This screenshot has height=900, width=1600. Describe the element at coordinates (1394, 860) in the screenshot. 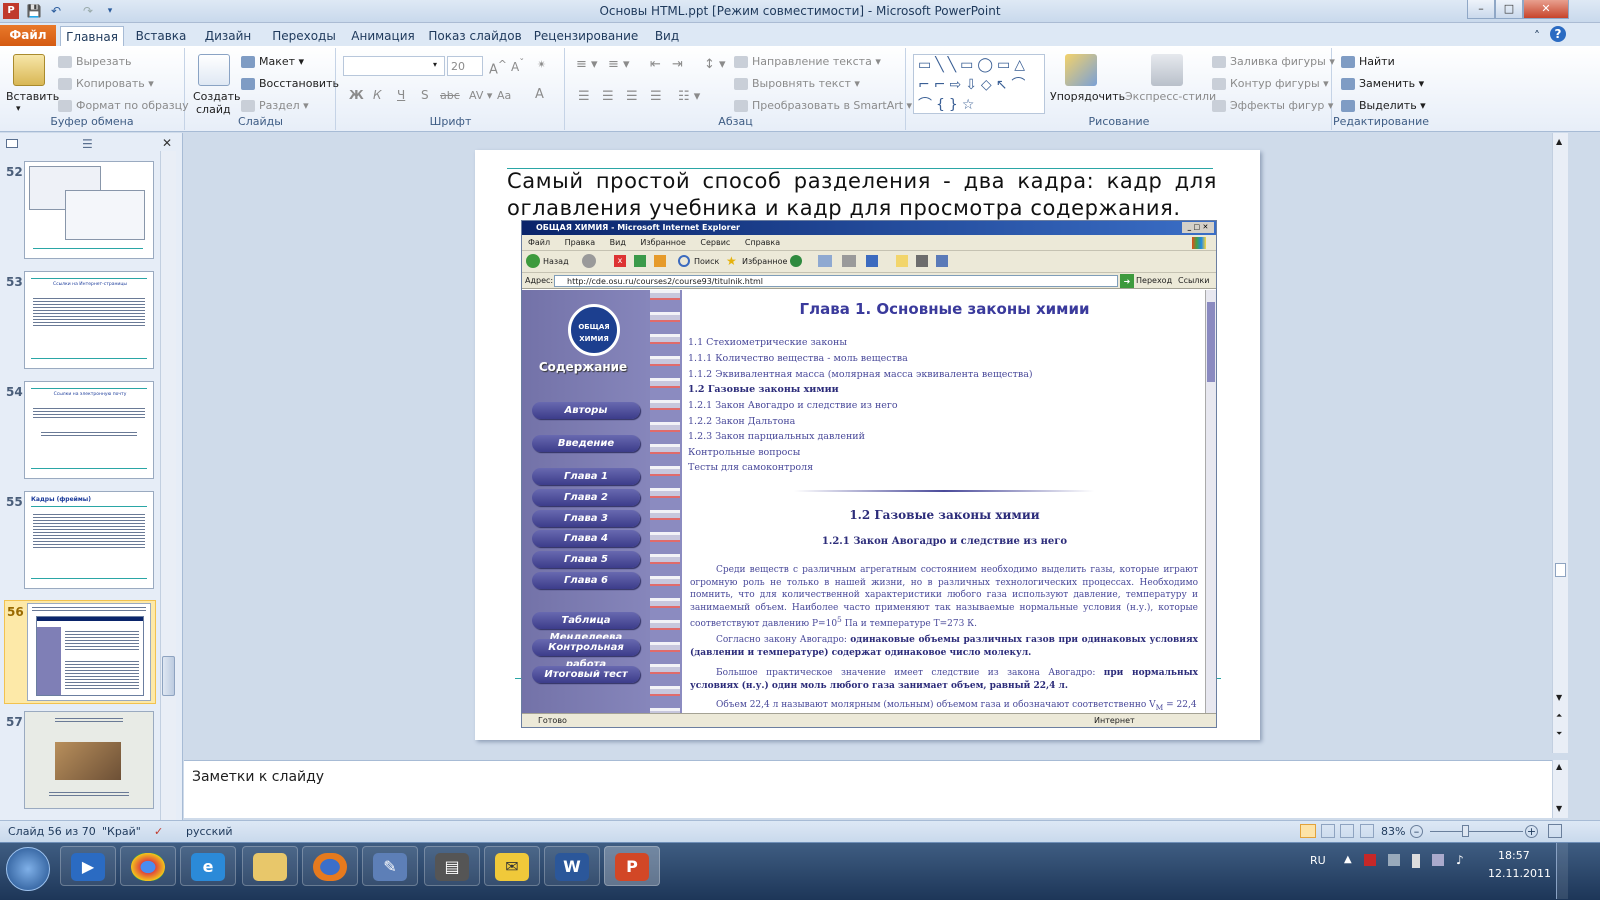

I see `tray-device-icon` at that location.